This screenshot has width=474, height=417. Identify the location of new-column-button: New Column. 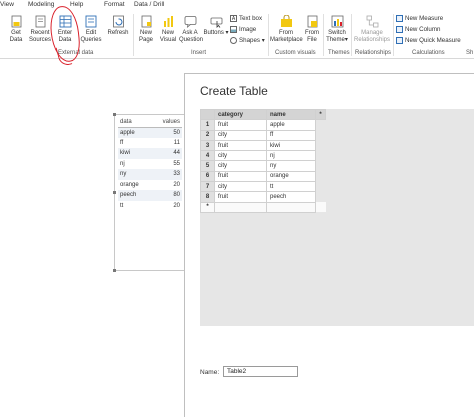
(418, 29).